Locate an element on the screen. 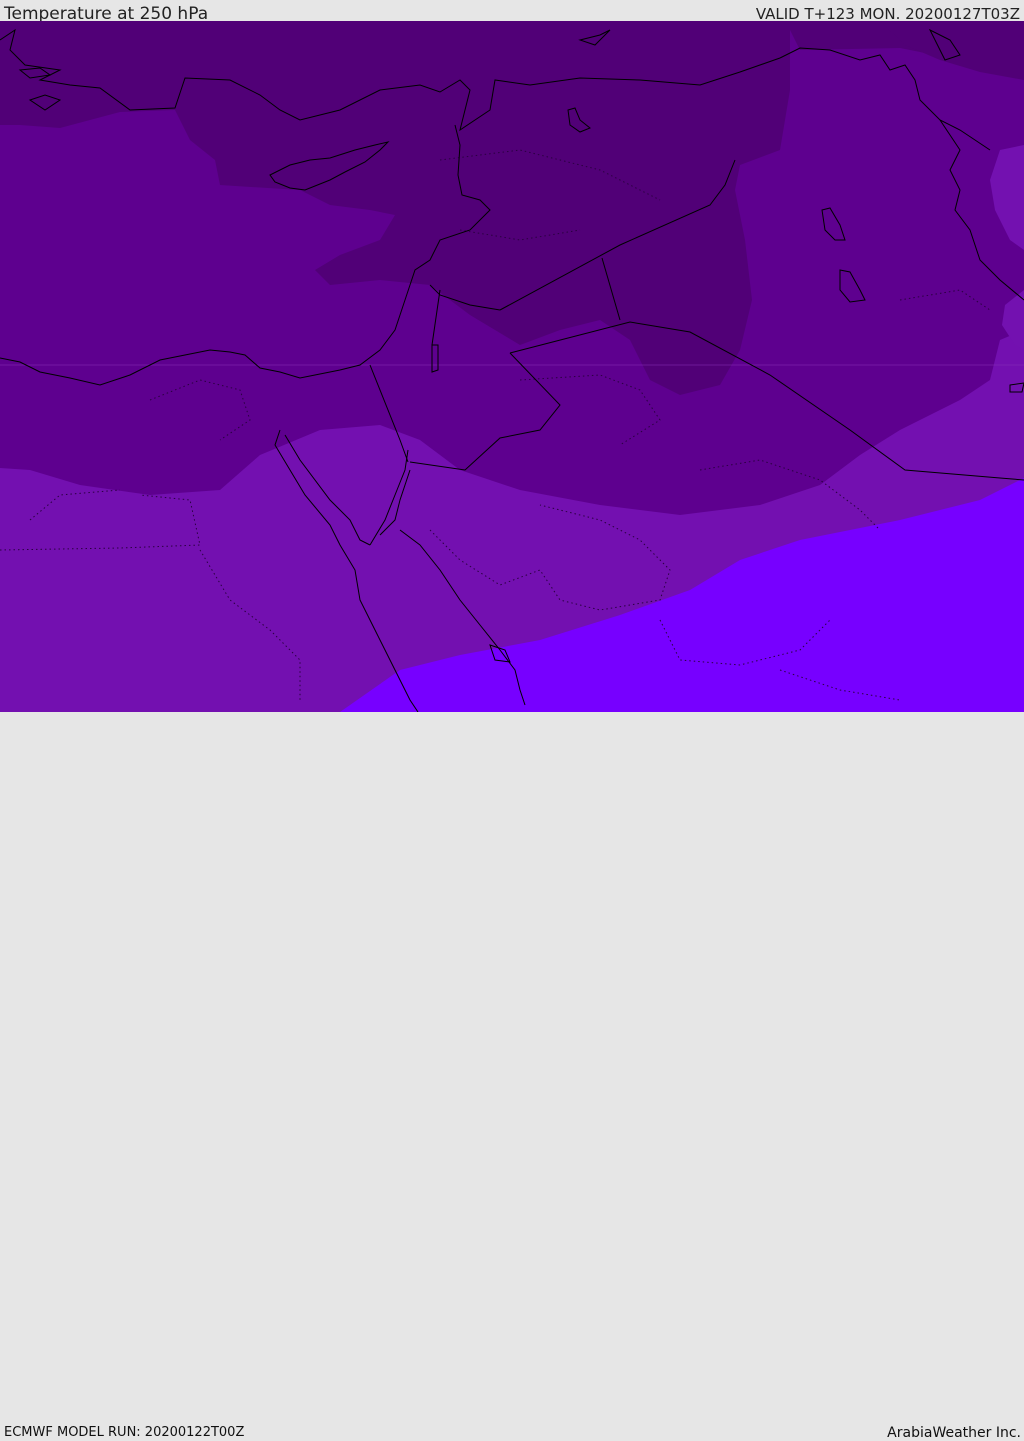 The width and height of the screenshot is (1024, 1441). model-run-label: ECMWF MODEL RUN: 20200122T00Z is located at coordinates (124, 1432).